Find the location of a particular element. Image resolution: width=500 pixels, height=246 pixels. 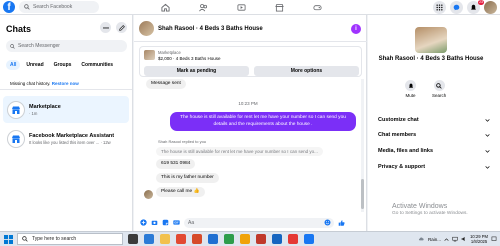

emoji-icon is located at coordinates (327, 222).